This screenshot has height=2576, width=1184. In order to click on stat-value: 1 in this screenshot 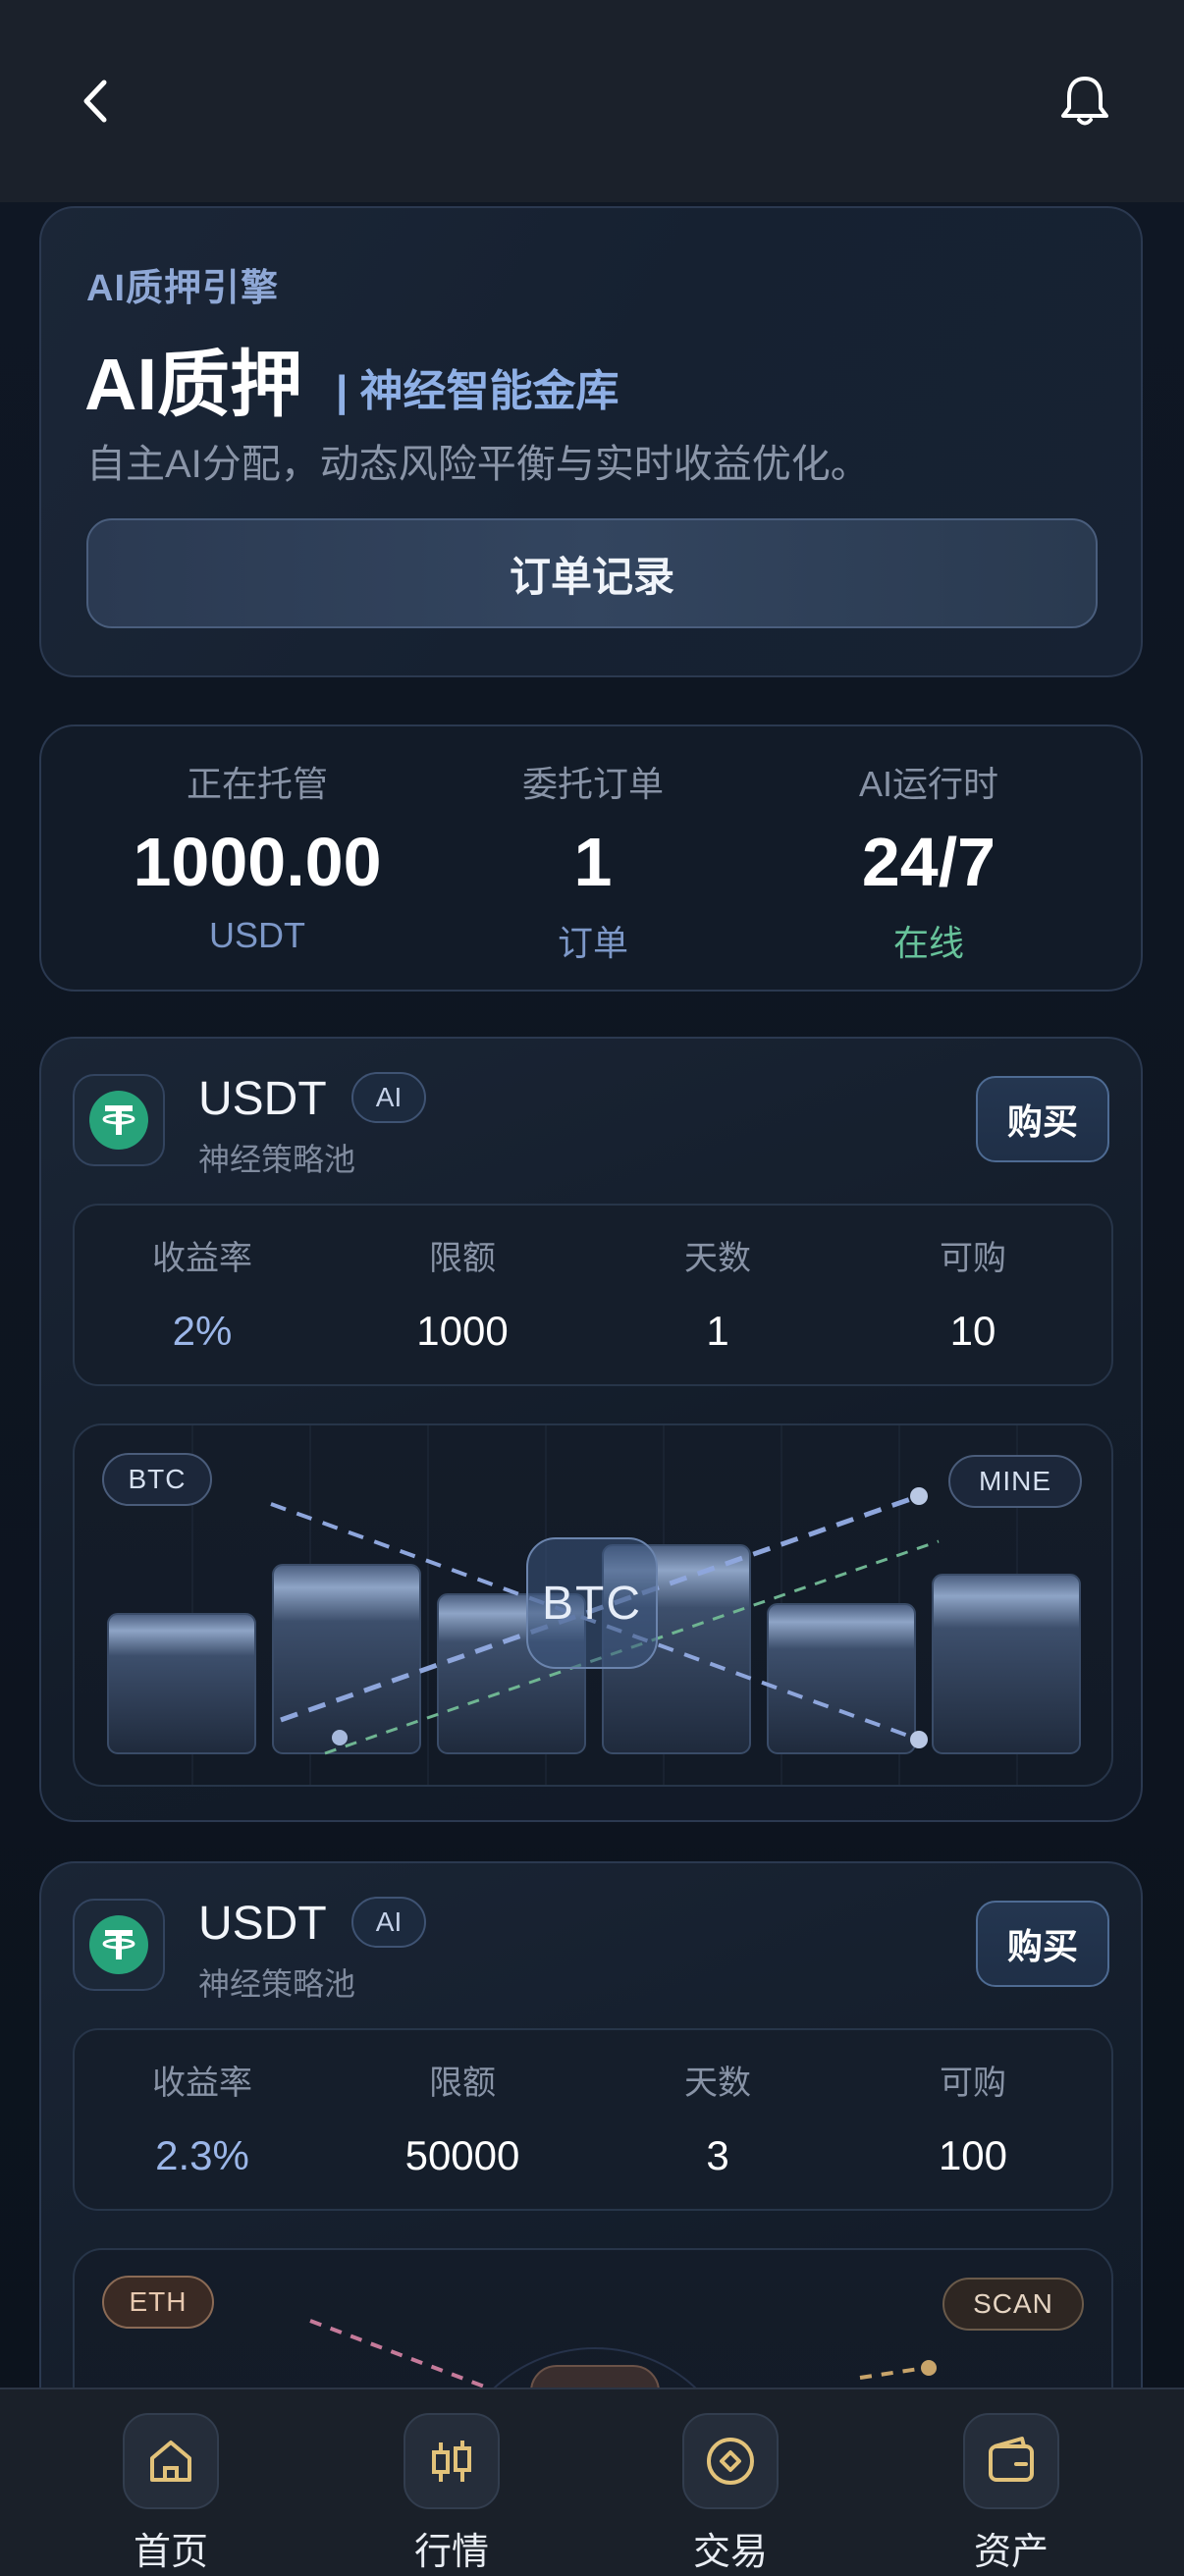, I will do `click(593, 862)`.